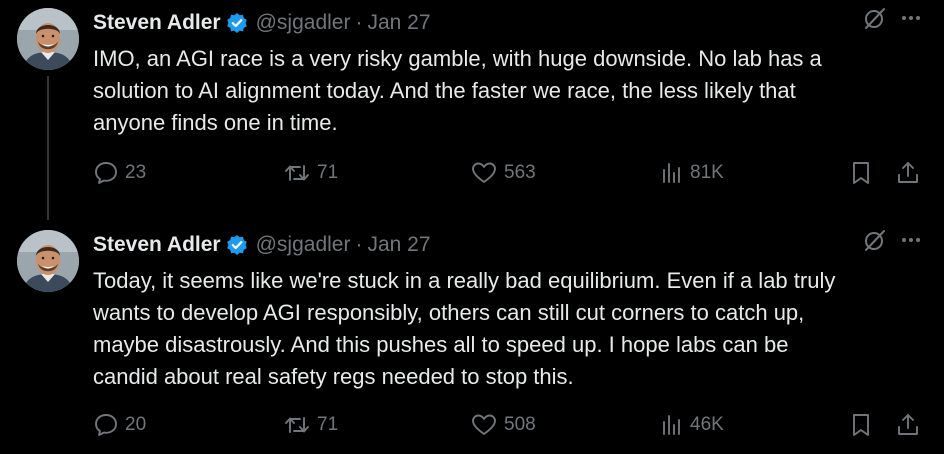 This screenshot has width=944, height=454. What do you see at coordinates (503, 425) in the screenshot?
I see `like-button: 508` at bounding box center [503, 425].